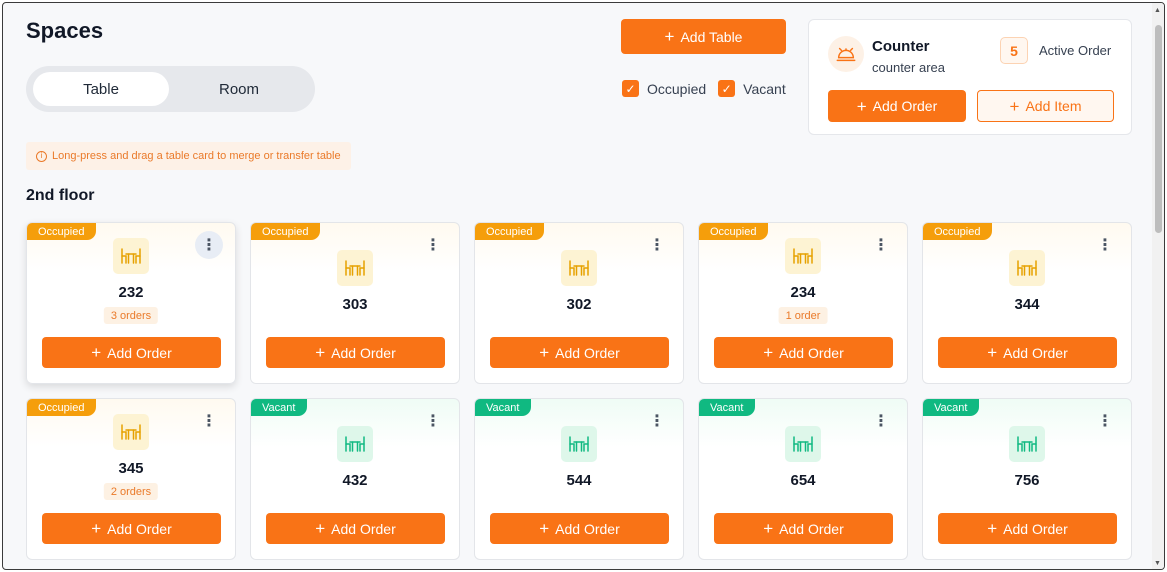 This screenshot has height=572, width=1167. I want to click on table-number: 654, so click(803, 480).